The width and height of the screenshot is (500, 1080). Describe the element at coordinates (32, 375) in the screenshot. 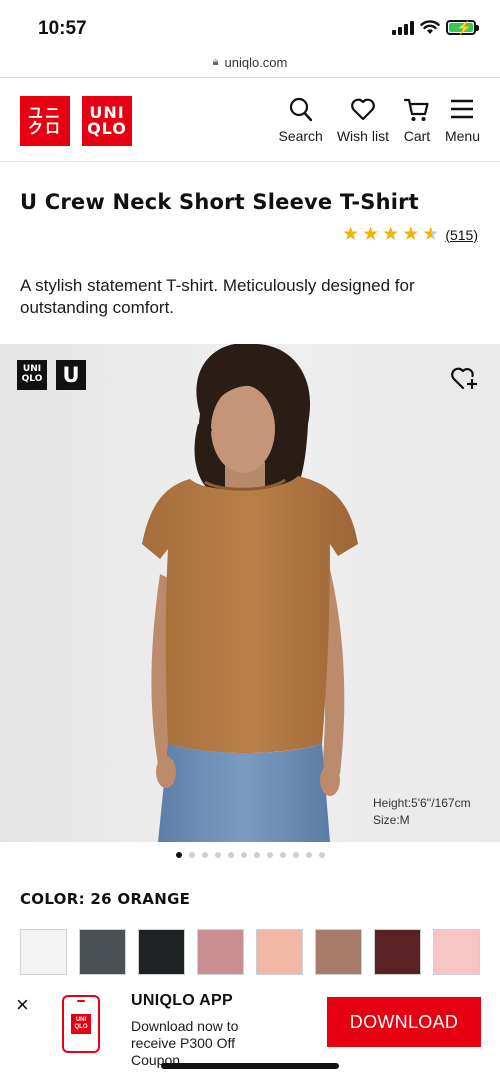

I see `uniqlo-badge: UNI QLO` at that location.